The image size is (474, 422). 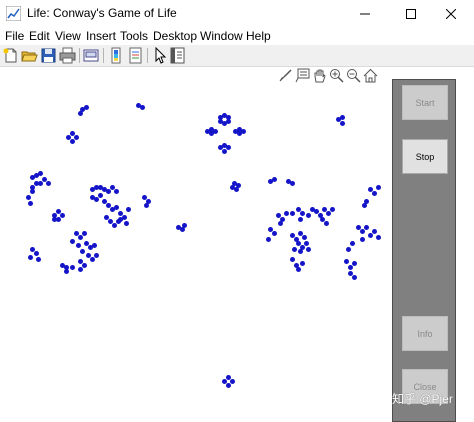 I want to click on print-icon, so click(x=67, y=55).